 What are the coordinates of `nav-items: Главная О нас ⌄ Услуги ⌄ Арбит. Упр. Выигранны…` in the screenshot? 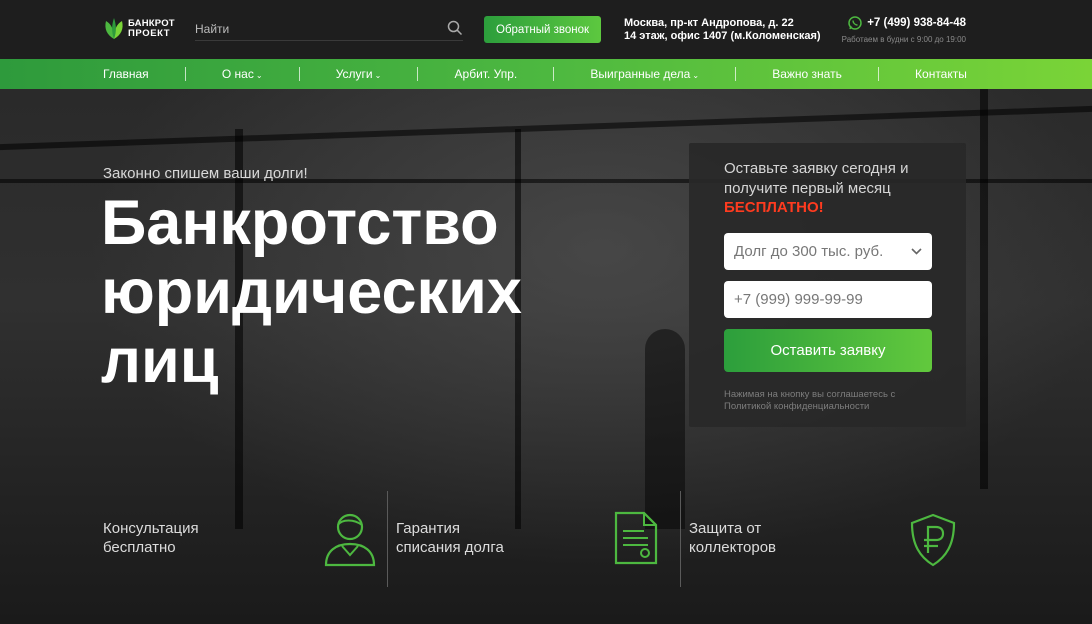 It's located at (535, 74).